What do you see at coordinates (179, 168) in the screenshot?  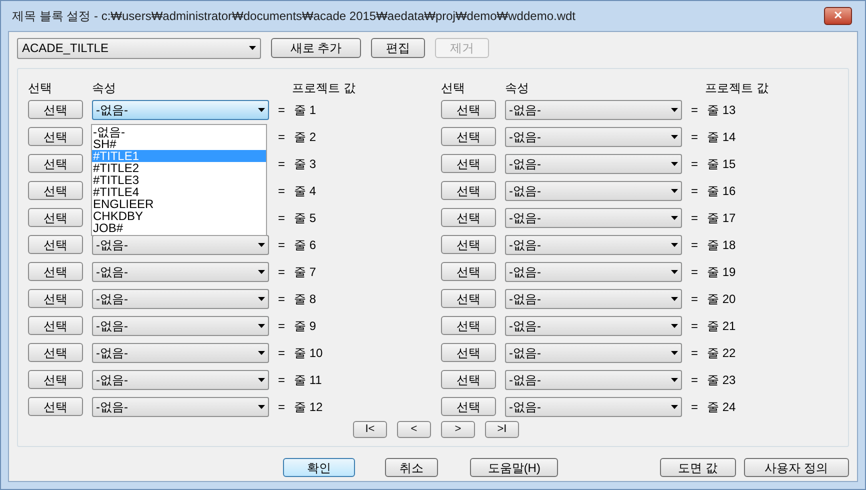 I see `dropdown-option: #TITLE2` at bounding box center [179, 168].